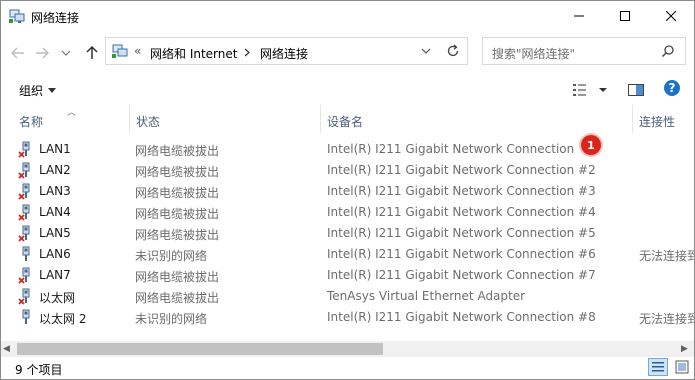 This screenshot has width=695, height=380. I want to click on details-view-button, so click(658, 367).